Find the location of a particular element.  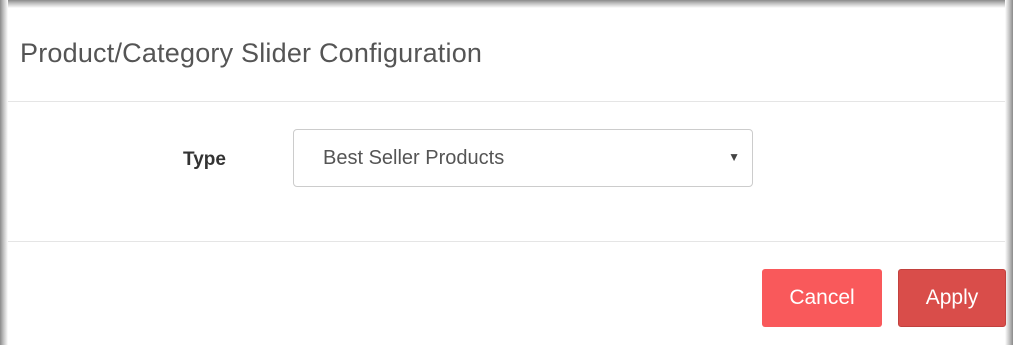

caret-down-icon: ▼ is located at coordinates (734, 157).